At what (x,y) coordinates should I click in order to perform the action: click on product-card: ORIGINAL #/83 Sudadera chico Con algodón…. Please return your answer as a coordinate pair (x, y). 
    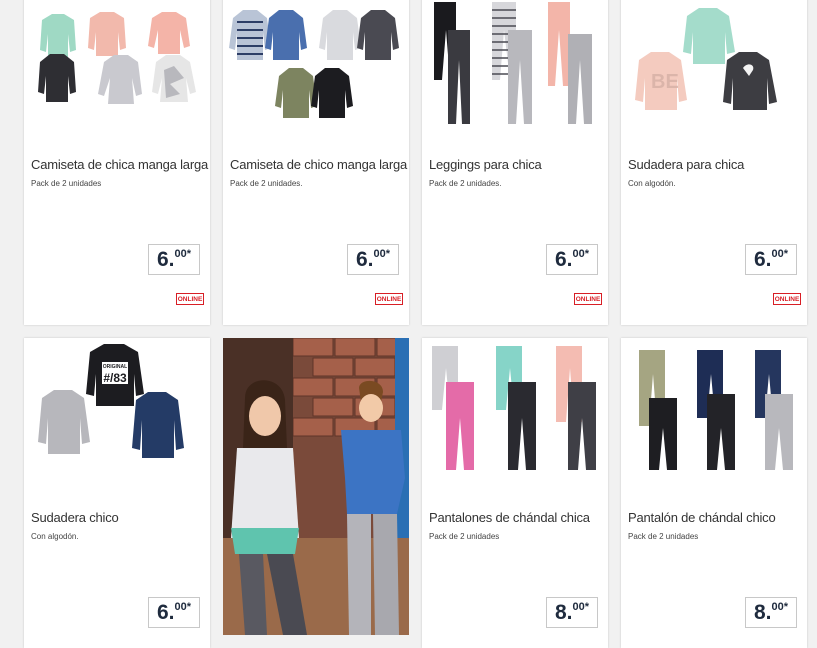
    Looking at the image, I should click on (117, 493).